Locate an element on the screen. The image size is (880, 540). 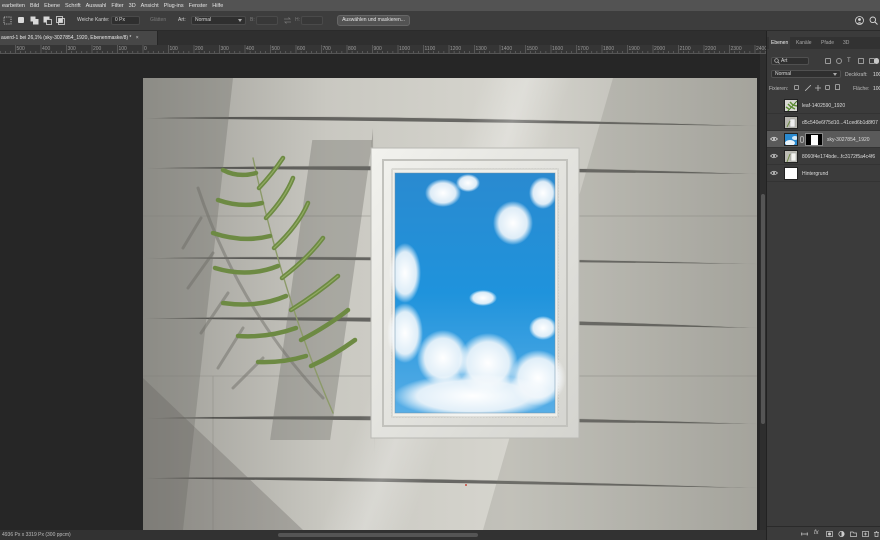
ruler-label: 1500 is located at coordinates (532, 49).